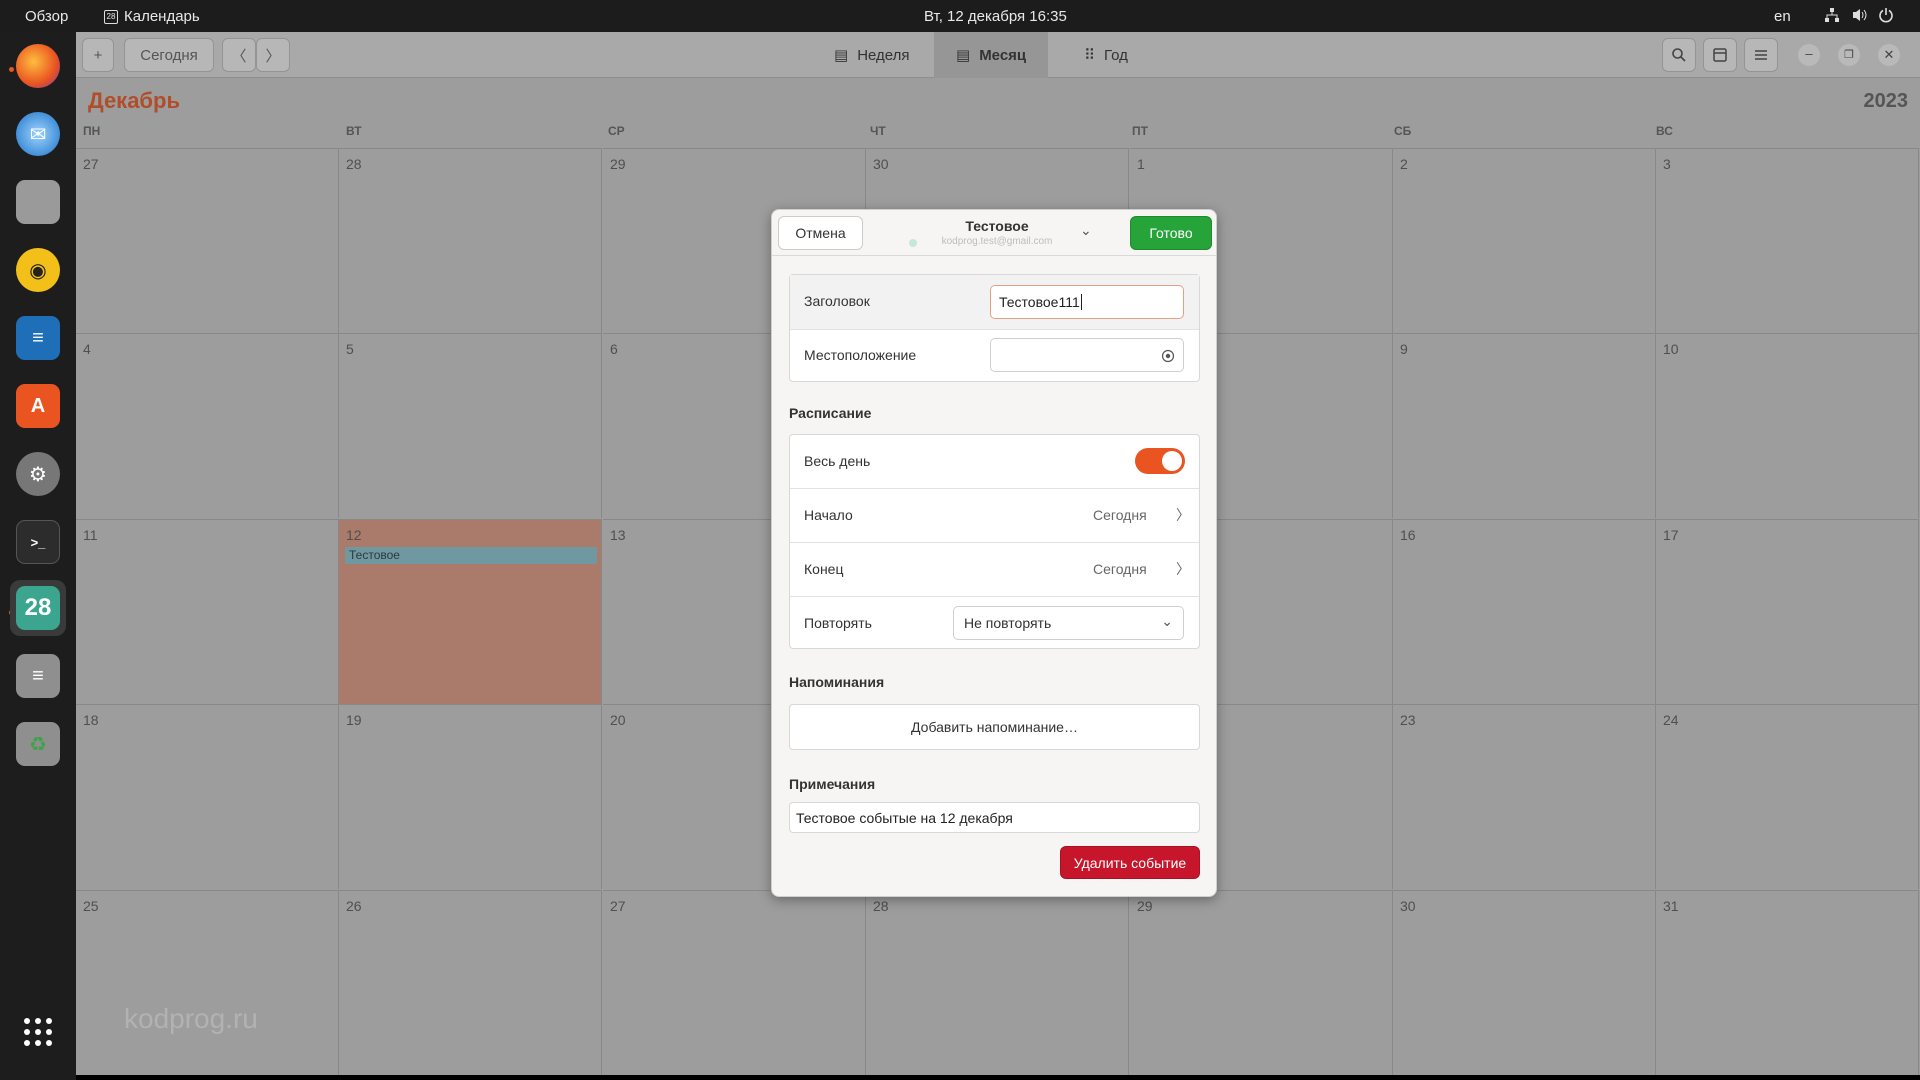 Image resolution: width=1920 pixels, height=1080 pixels. What do you see at coordinates (1087, 355) in the screenshot?
I see `location-input` at bounding box center [1087, 355].